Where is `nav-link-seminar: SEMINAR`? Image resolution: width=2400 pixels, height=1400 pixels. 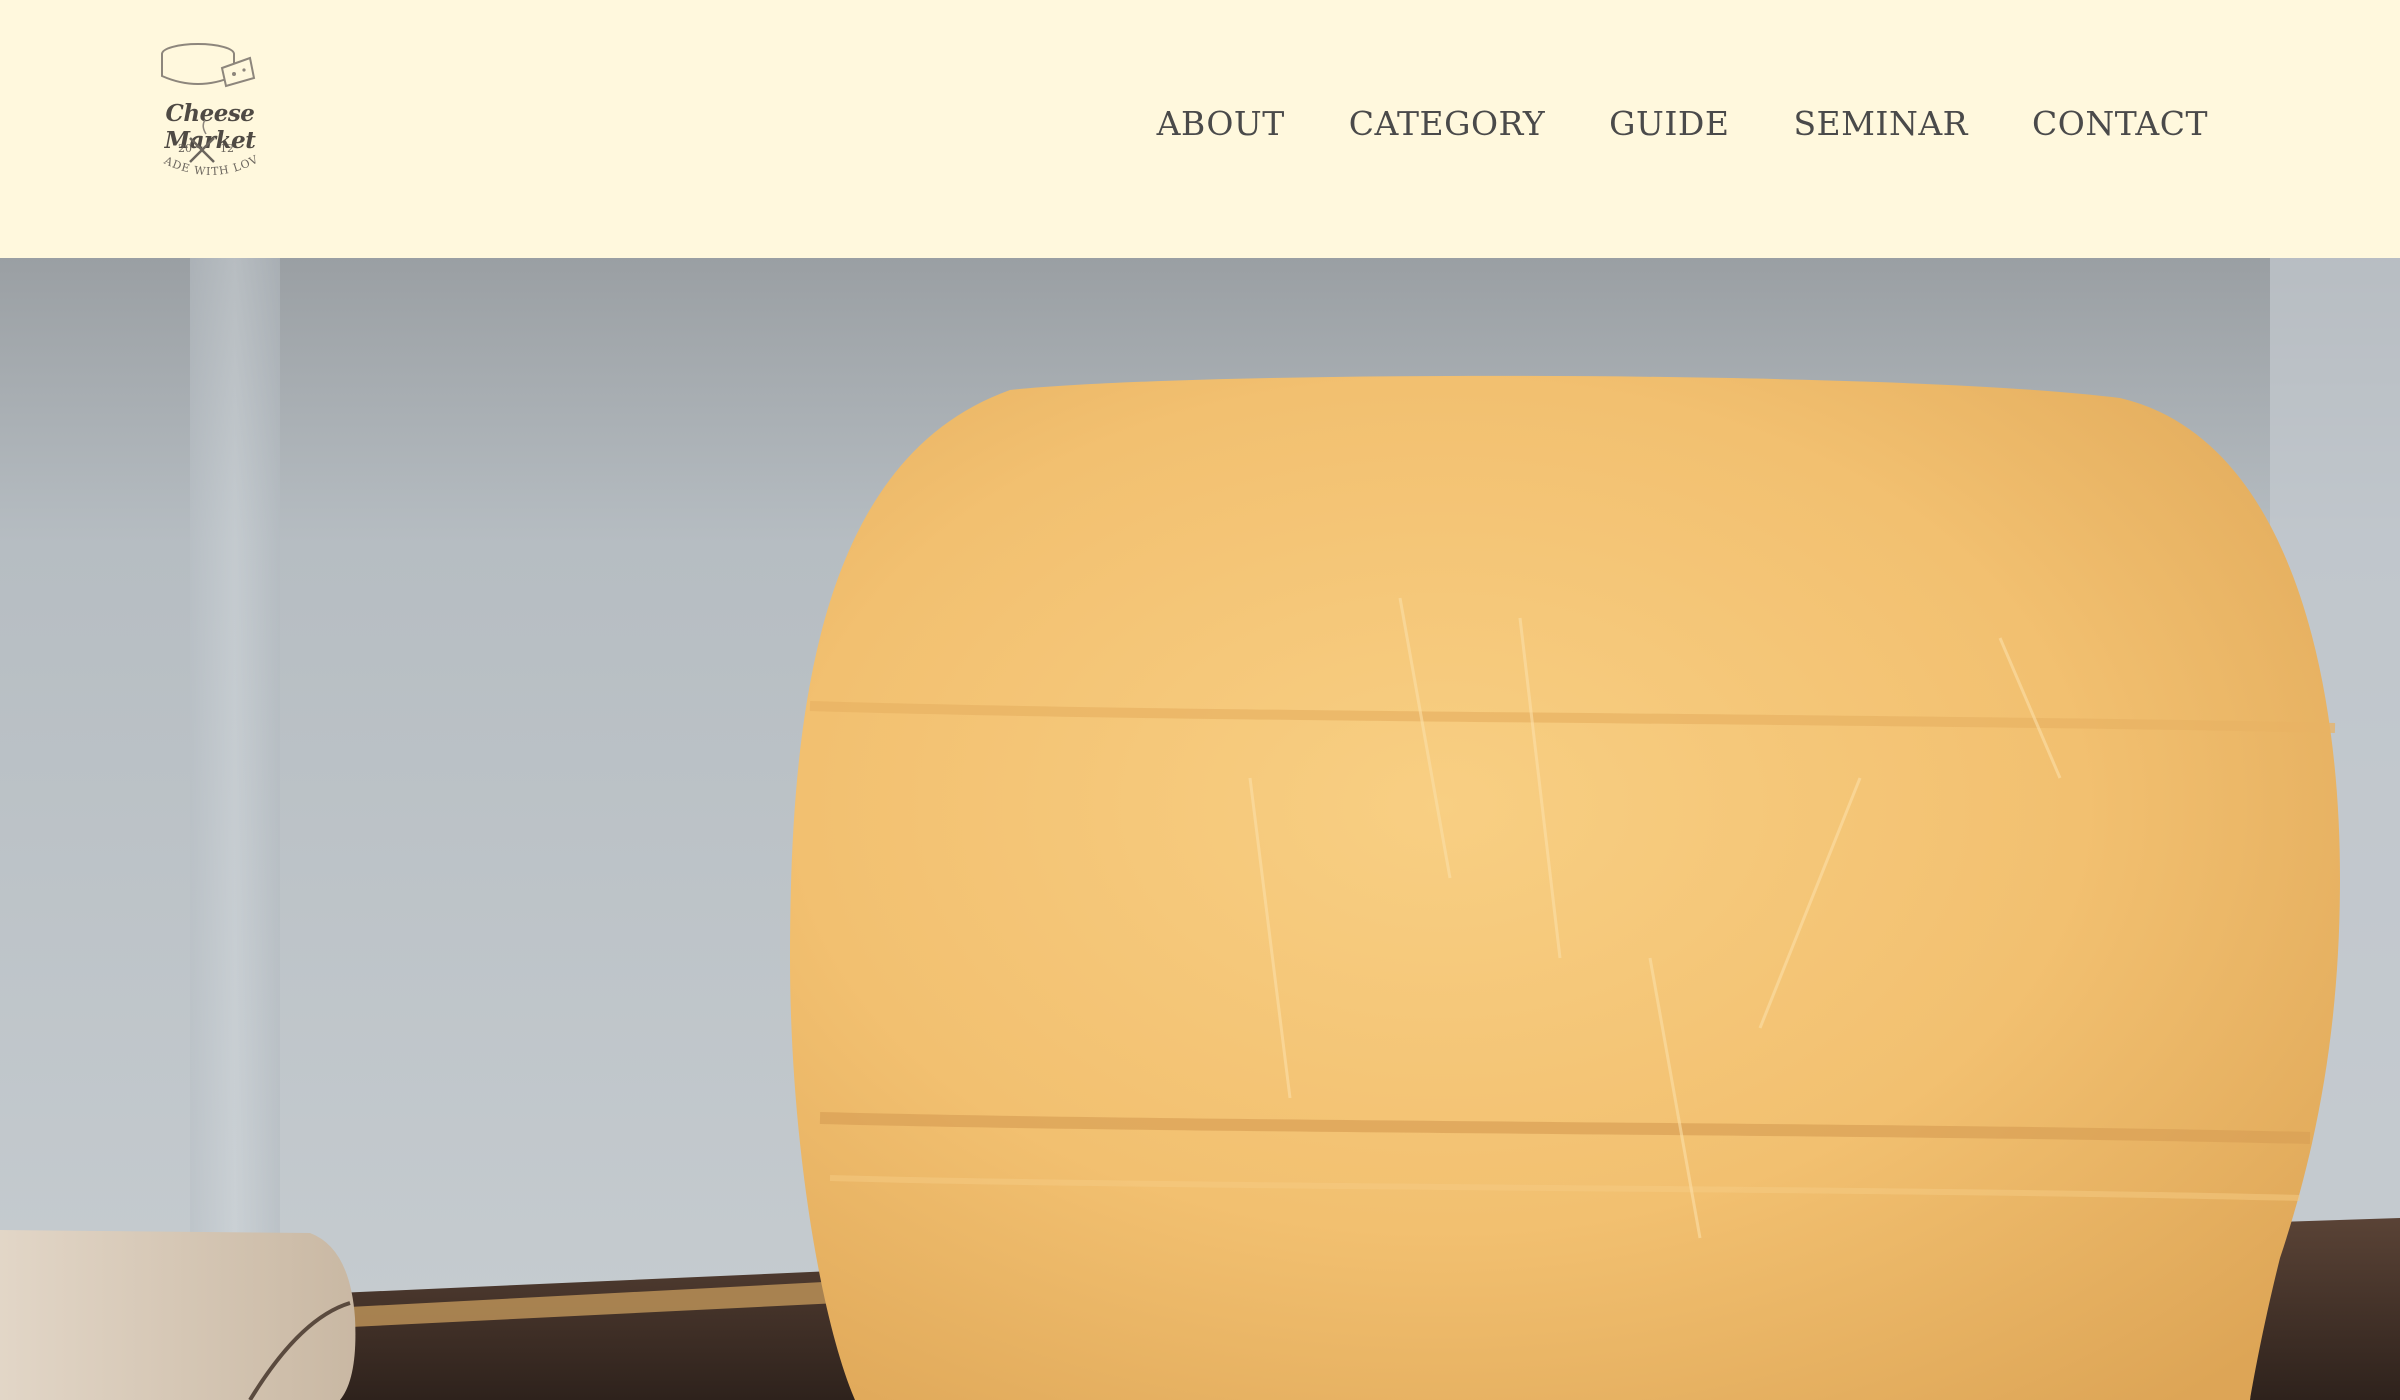
nav-link-seminar: SEMINAR is located at coordinates (1880, 123).